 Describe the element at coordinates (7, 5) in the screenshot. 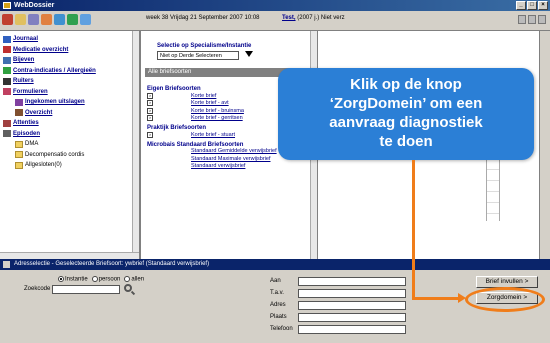

I see `app-icon` at that location.